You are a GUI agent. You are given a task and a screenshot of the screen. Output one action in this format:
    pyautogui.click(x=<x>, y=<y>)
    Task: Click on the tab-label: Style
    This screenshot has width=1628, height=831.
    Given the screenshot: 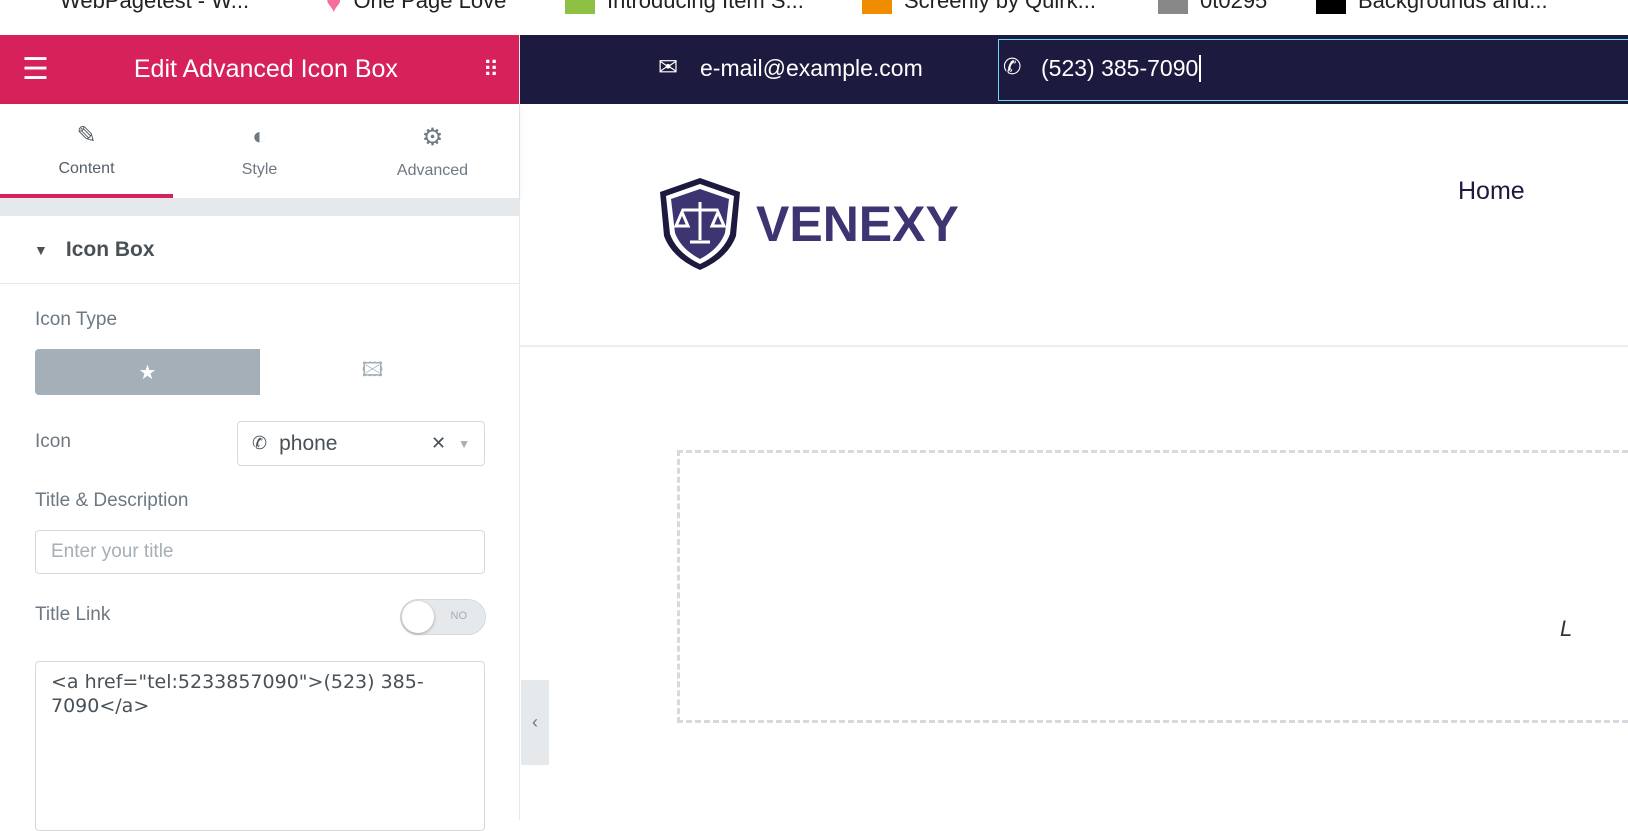 What is the action you would take?
    pyautogui.click(x=259, y=169)
    